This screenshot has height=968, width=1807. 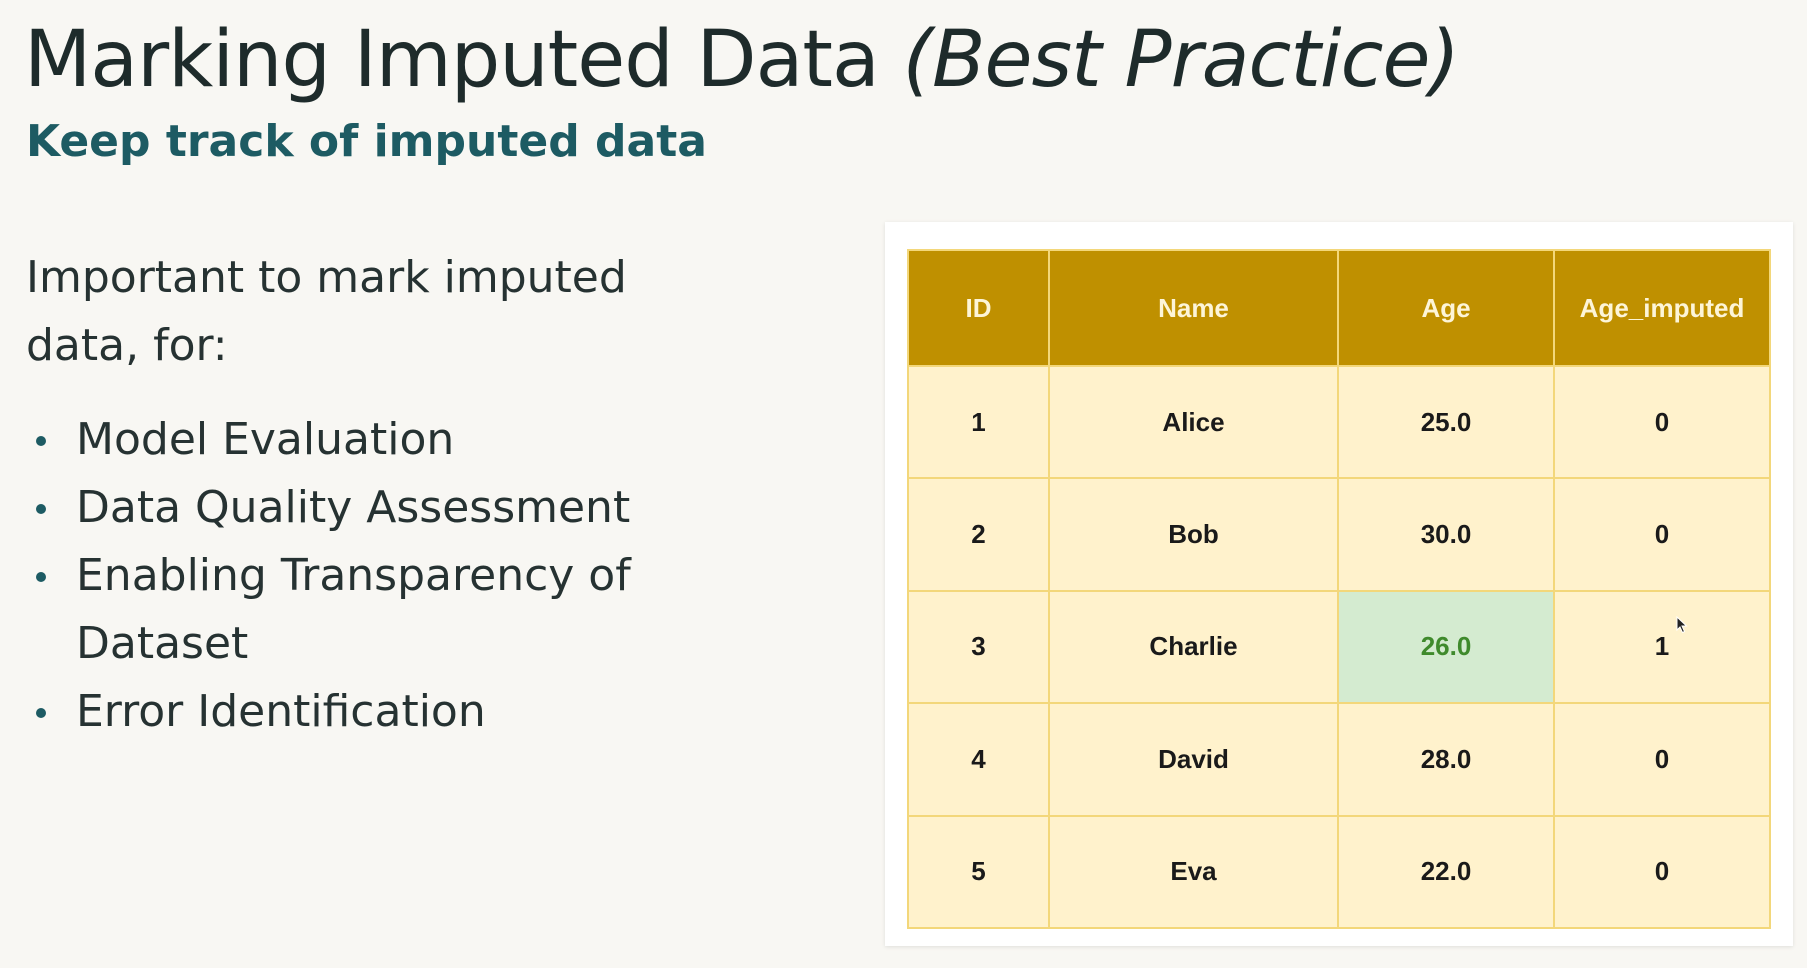 I want to click on cell-age: 30.0, so click(x=1446, y=534).